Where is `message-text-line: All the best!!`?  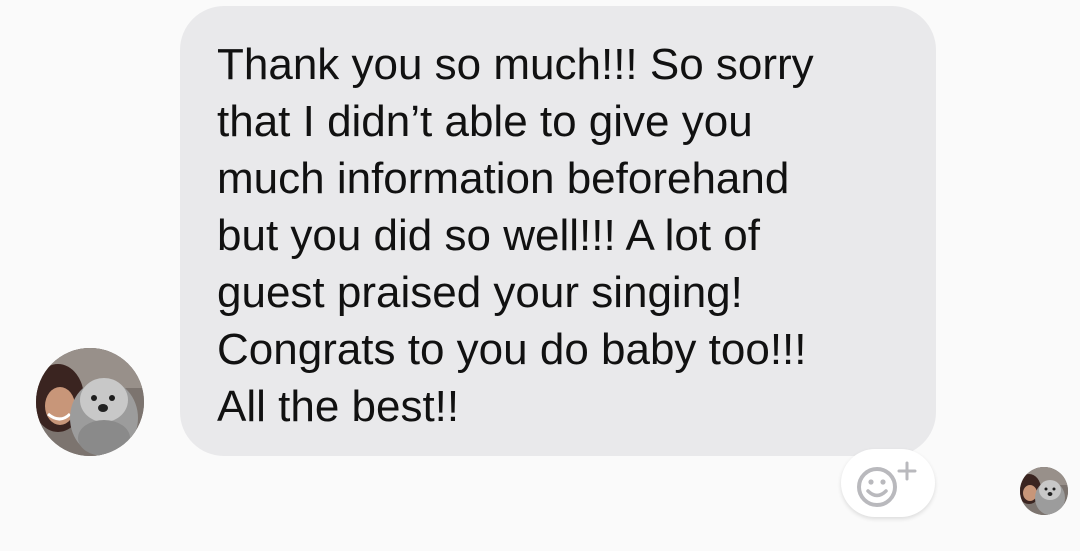
message-text-line: All the best!! is located at coordinates (338, 406).